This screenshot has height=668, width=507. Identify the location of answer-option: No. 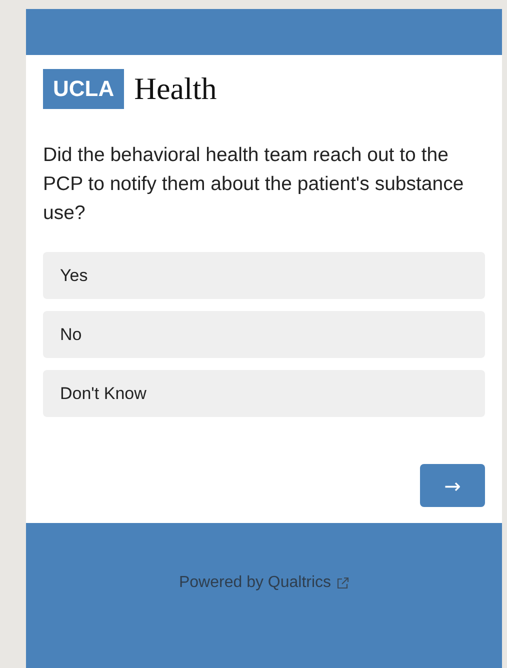
(264, 334).